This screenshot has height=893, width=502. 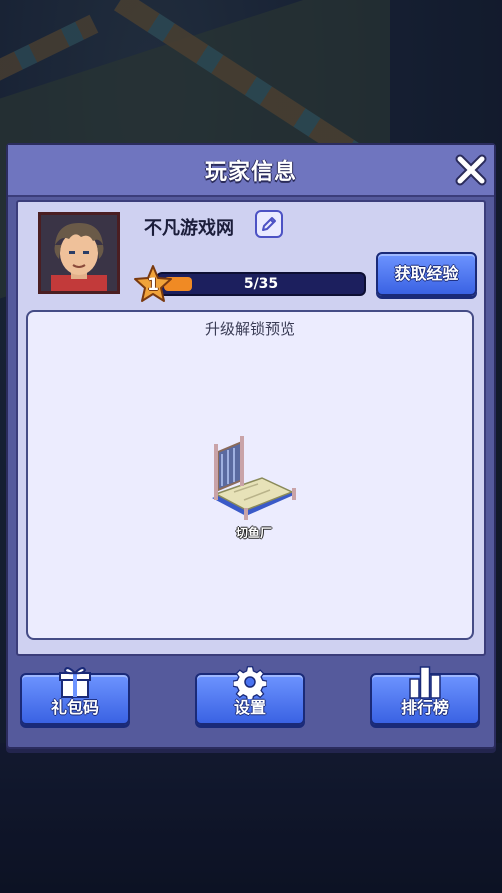 I want to click on gift-icon, so click(x=75, y=682).